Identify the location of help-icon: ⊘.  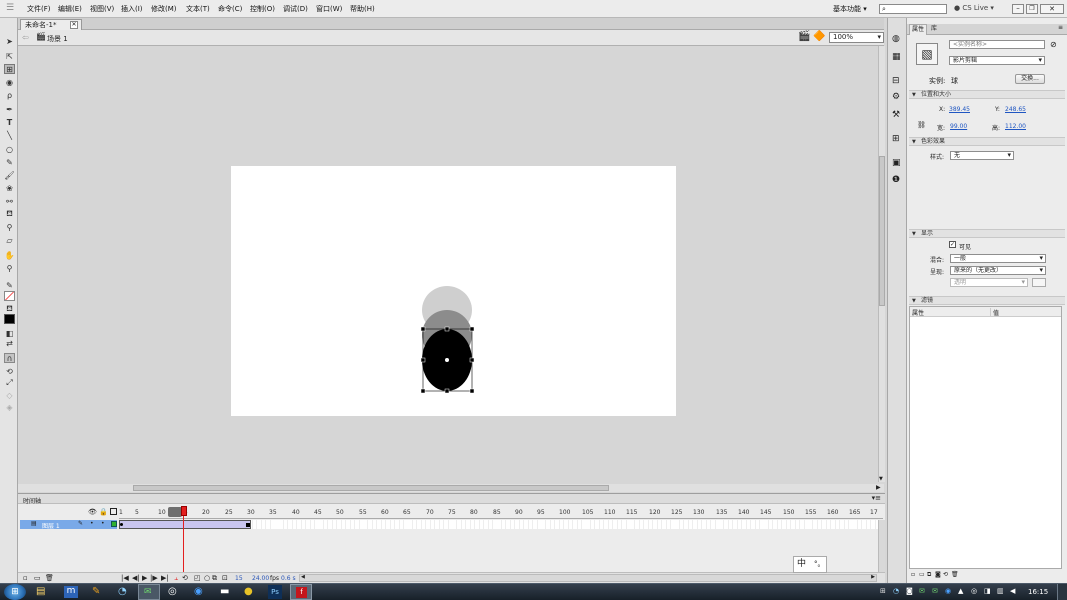
(1053, 44).